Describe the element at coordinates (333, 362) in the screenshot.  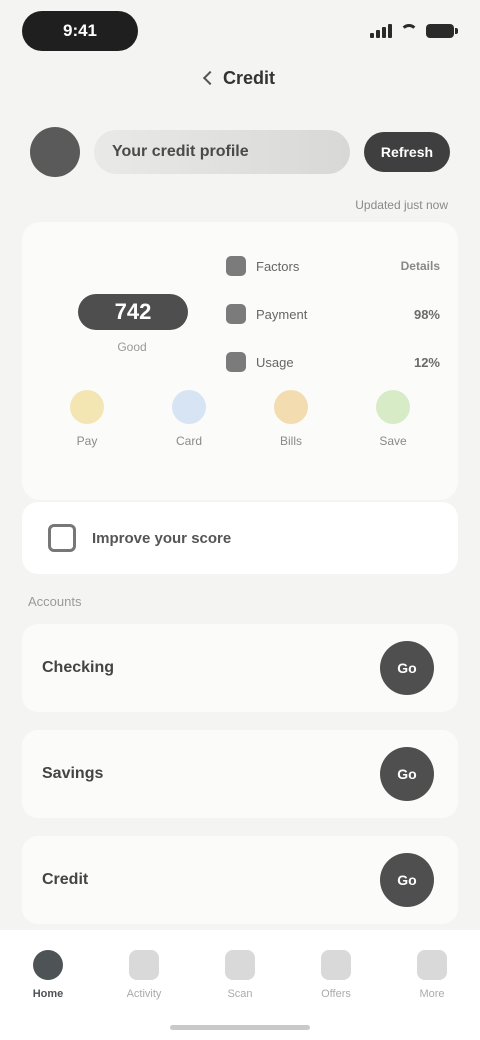
I see `category-item: Usage 12%` at that location.